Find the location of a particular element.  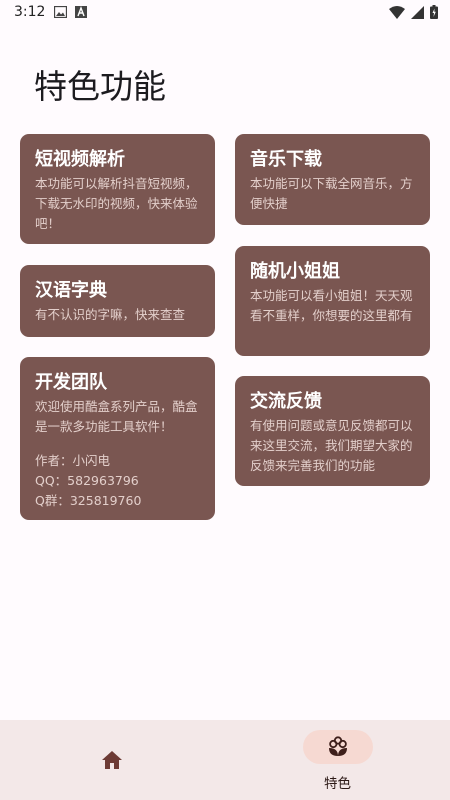

music-download-card: 音乐下载 本功能可以下载全网音乐，方便快捷 is located at coordinates (332, 179).